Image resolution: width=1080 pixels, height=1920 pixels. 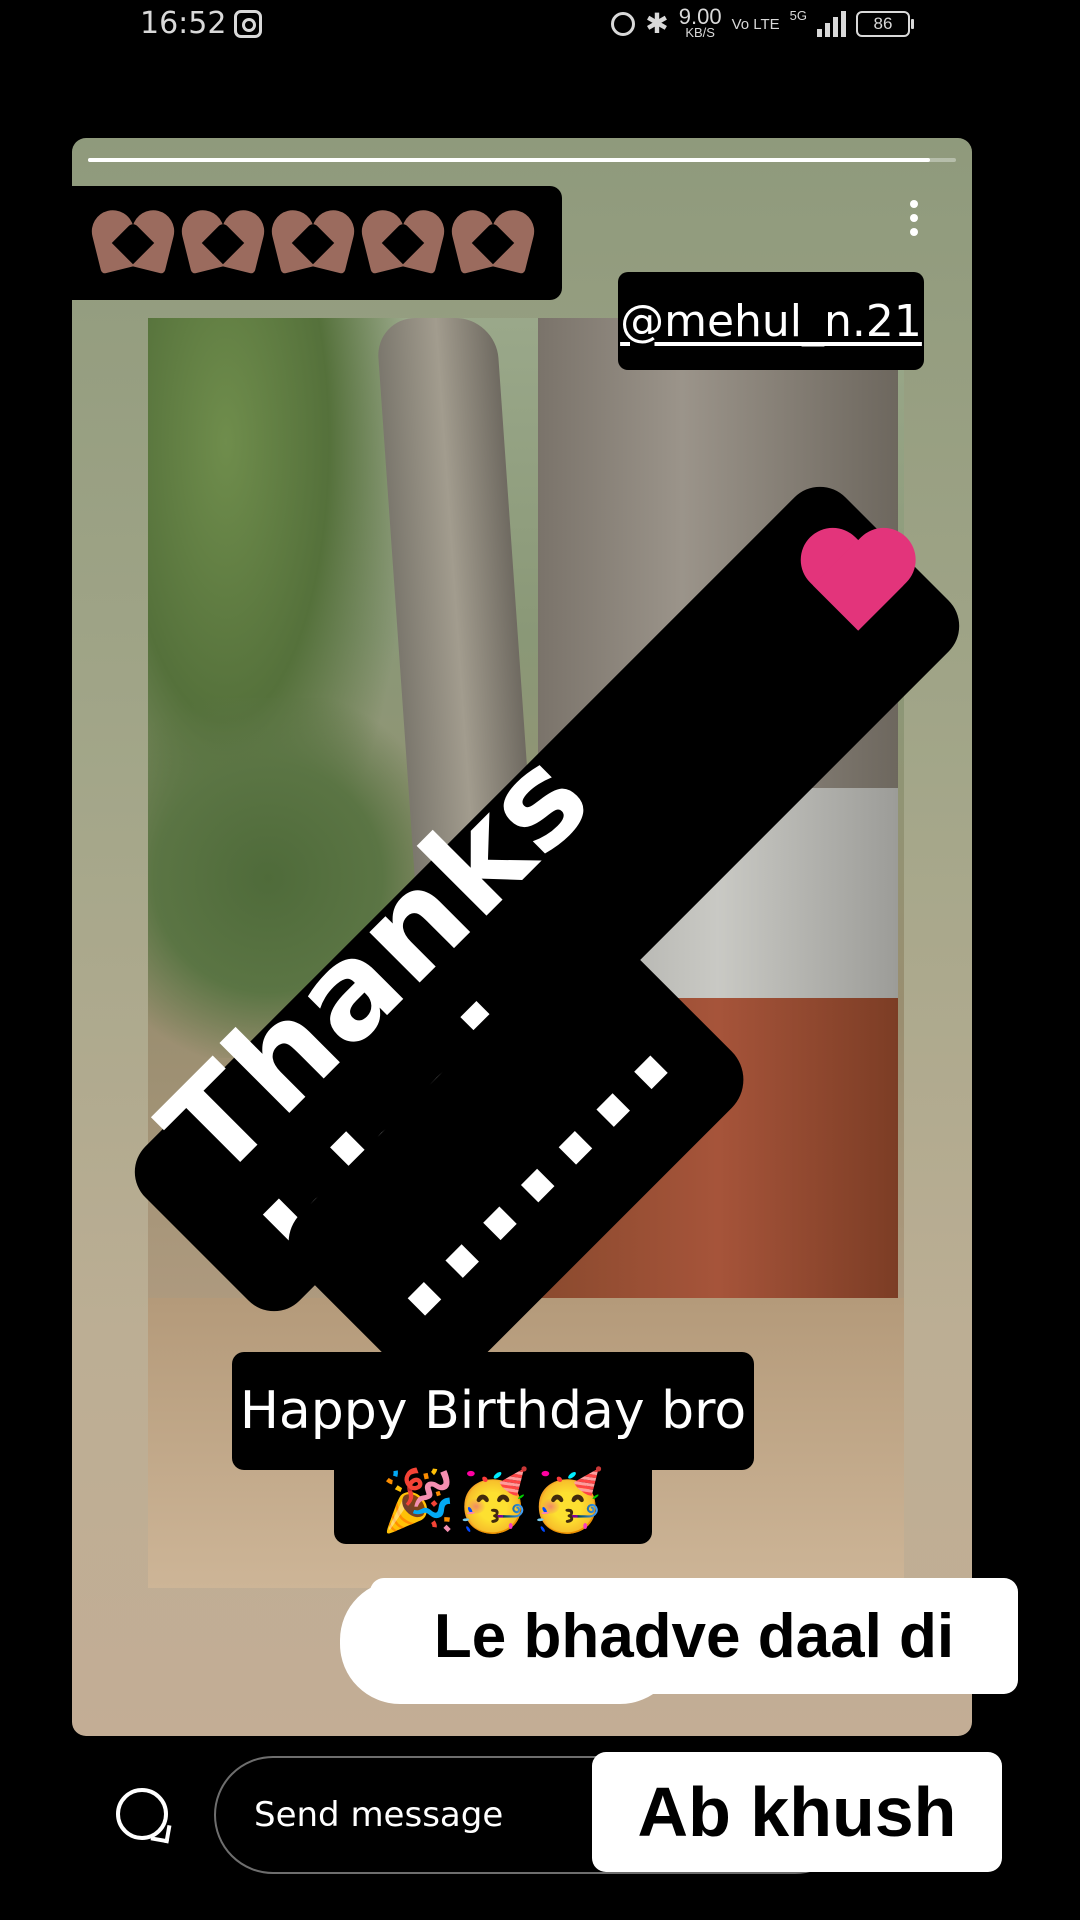 What do you see at coordinates (885, 24) in the screenshot?
I see `battery-indicator: 86` at bounding box center [885, 24].